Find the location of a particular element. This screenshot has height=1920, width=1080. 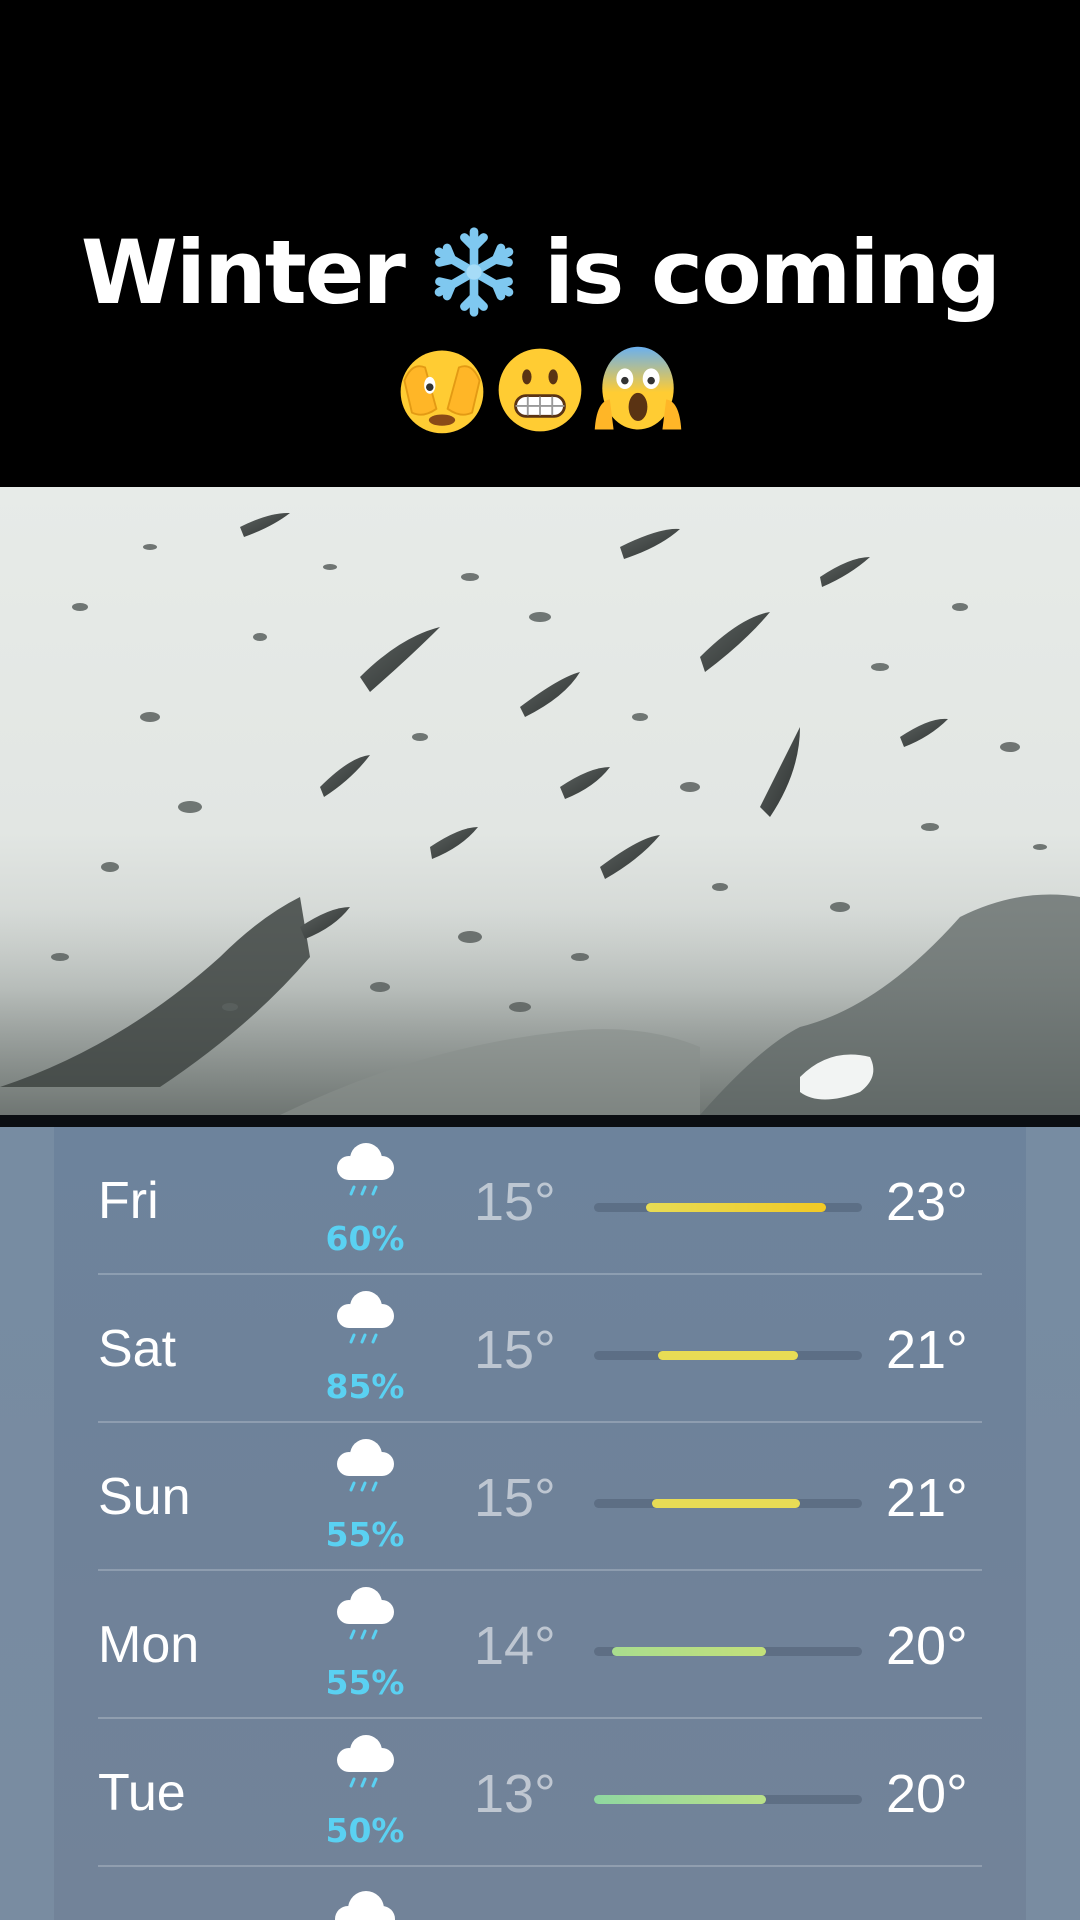

forecast-row: Mon 55% 14° 20° is located at coordinates (540, 1645).